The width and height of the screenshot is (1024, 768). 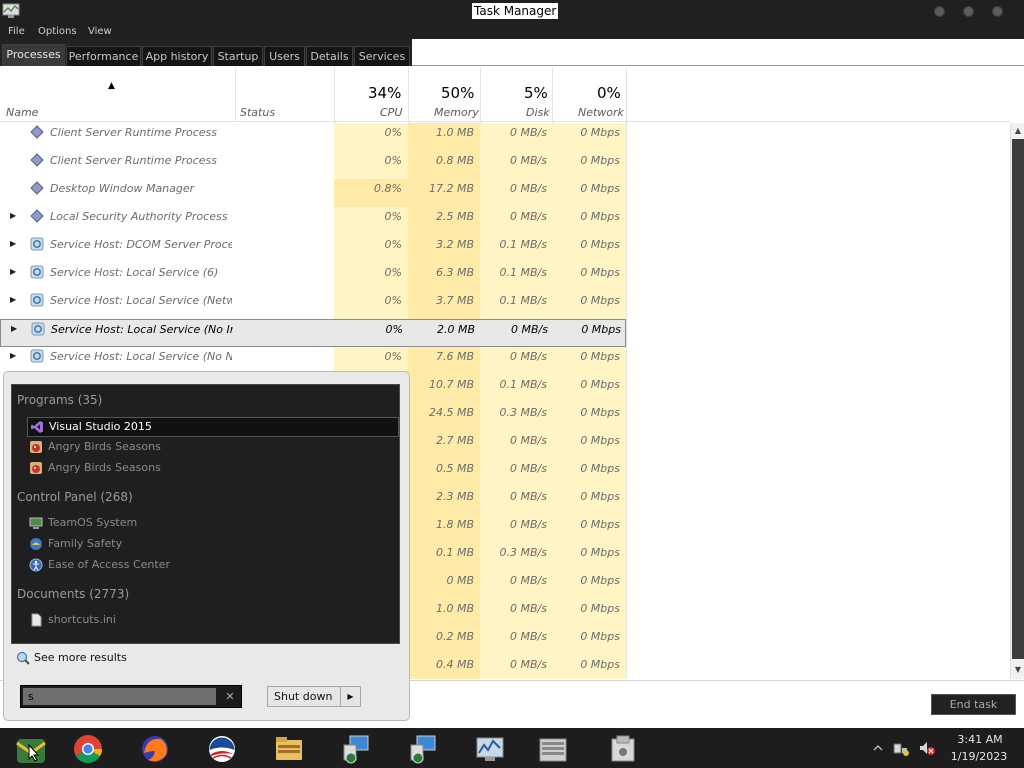 What do you see at coordinates (456, 112) in the screenshot?
I see `column-memory-header: Memory` at bounding box center [456, 112].